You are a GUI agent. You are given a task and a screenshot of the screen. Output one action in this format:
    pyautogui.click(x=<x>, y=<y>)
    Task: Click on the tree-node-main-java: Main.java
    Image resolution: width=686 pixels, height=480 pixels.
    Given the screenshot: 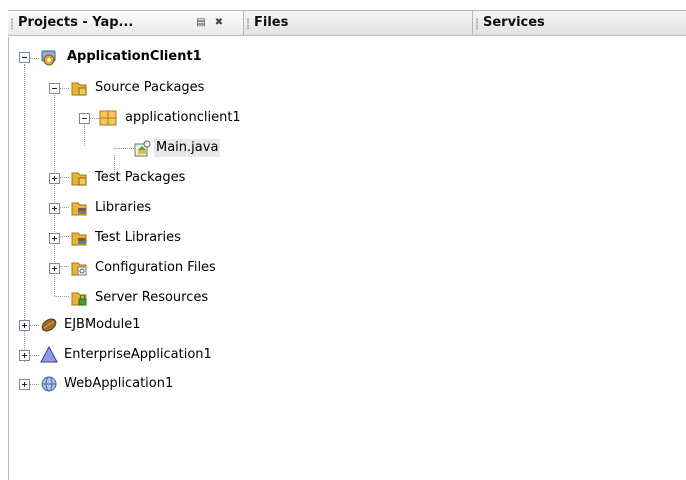 What is the action you would take?
    pyautogui.click(x=159, y=149)
    